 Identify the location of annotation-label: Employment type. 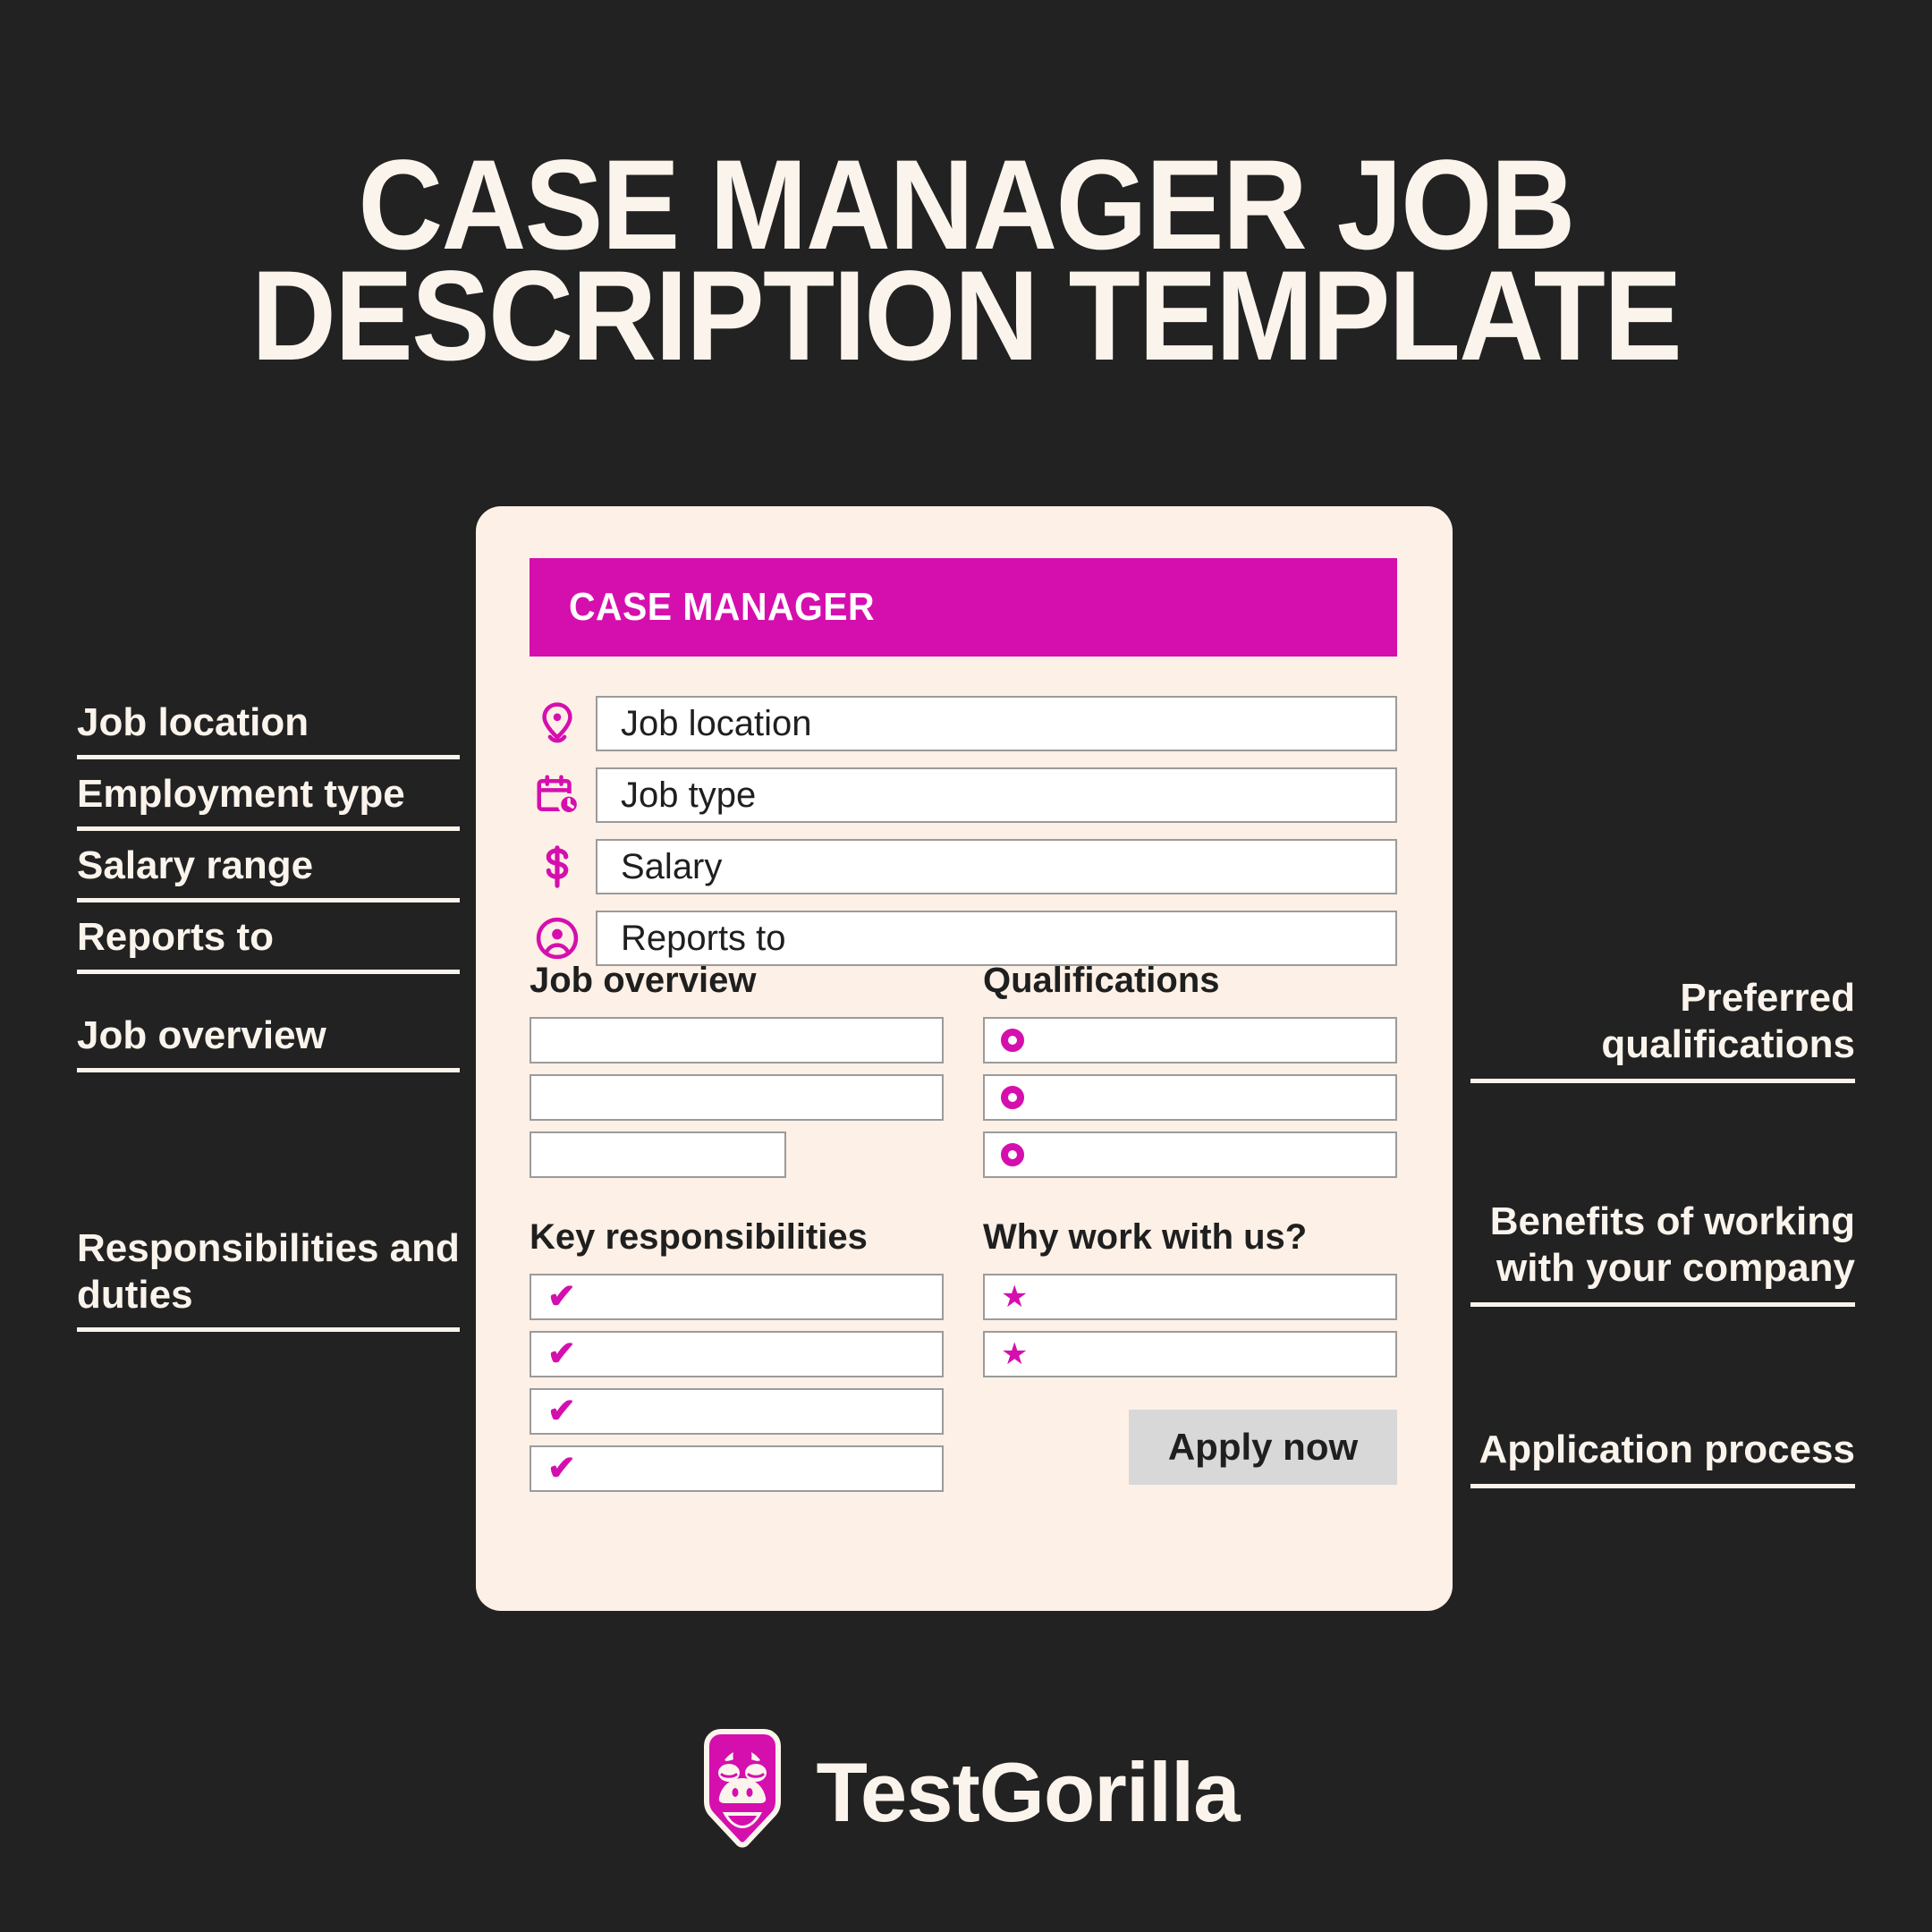
(241, 794).